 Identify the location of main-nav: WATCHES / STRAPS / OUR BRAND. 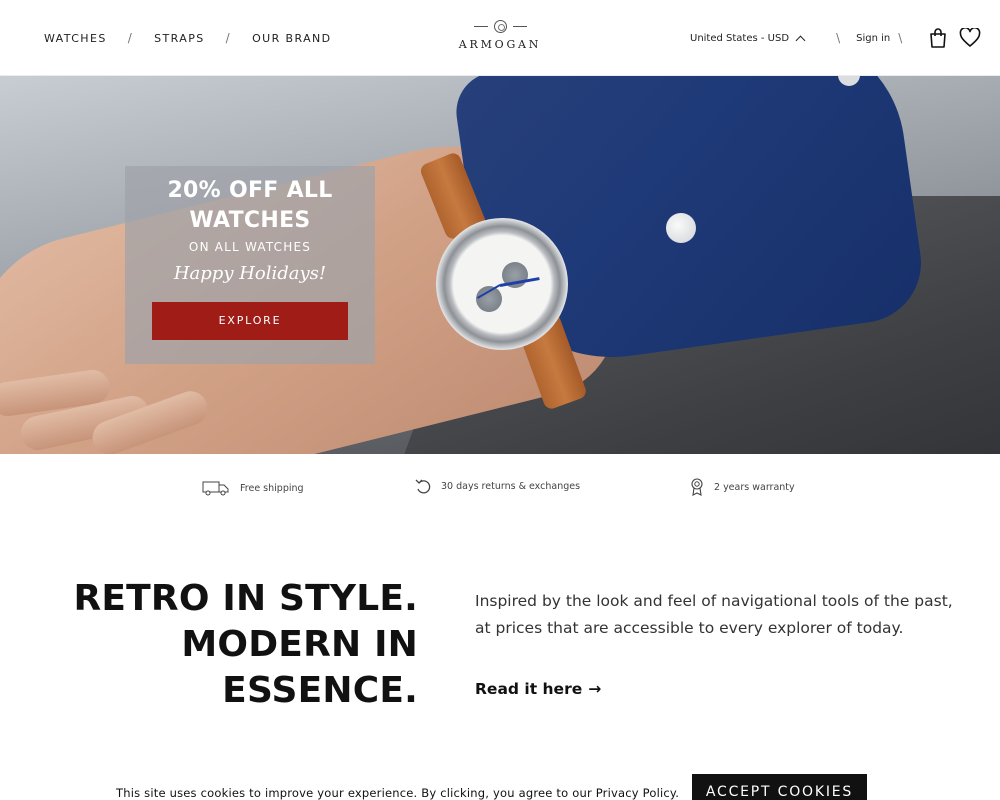
(188, 38).